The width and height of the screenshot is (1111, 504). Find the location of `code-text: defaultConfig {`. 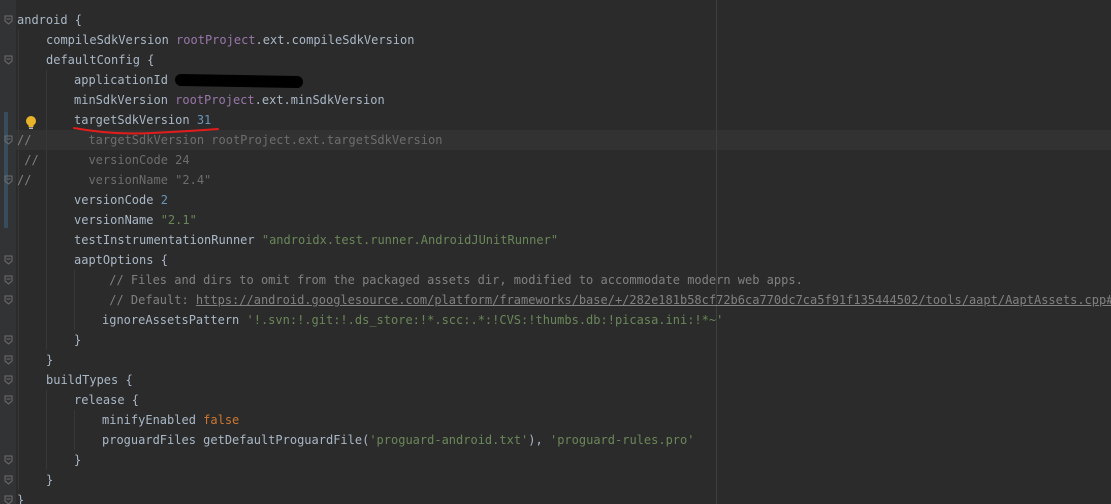

code-text: defaultConfig { is located at coordinates (100, 60).